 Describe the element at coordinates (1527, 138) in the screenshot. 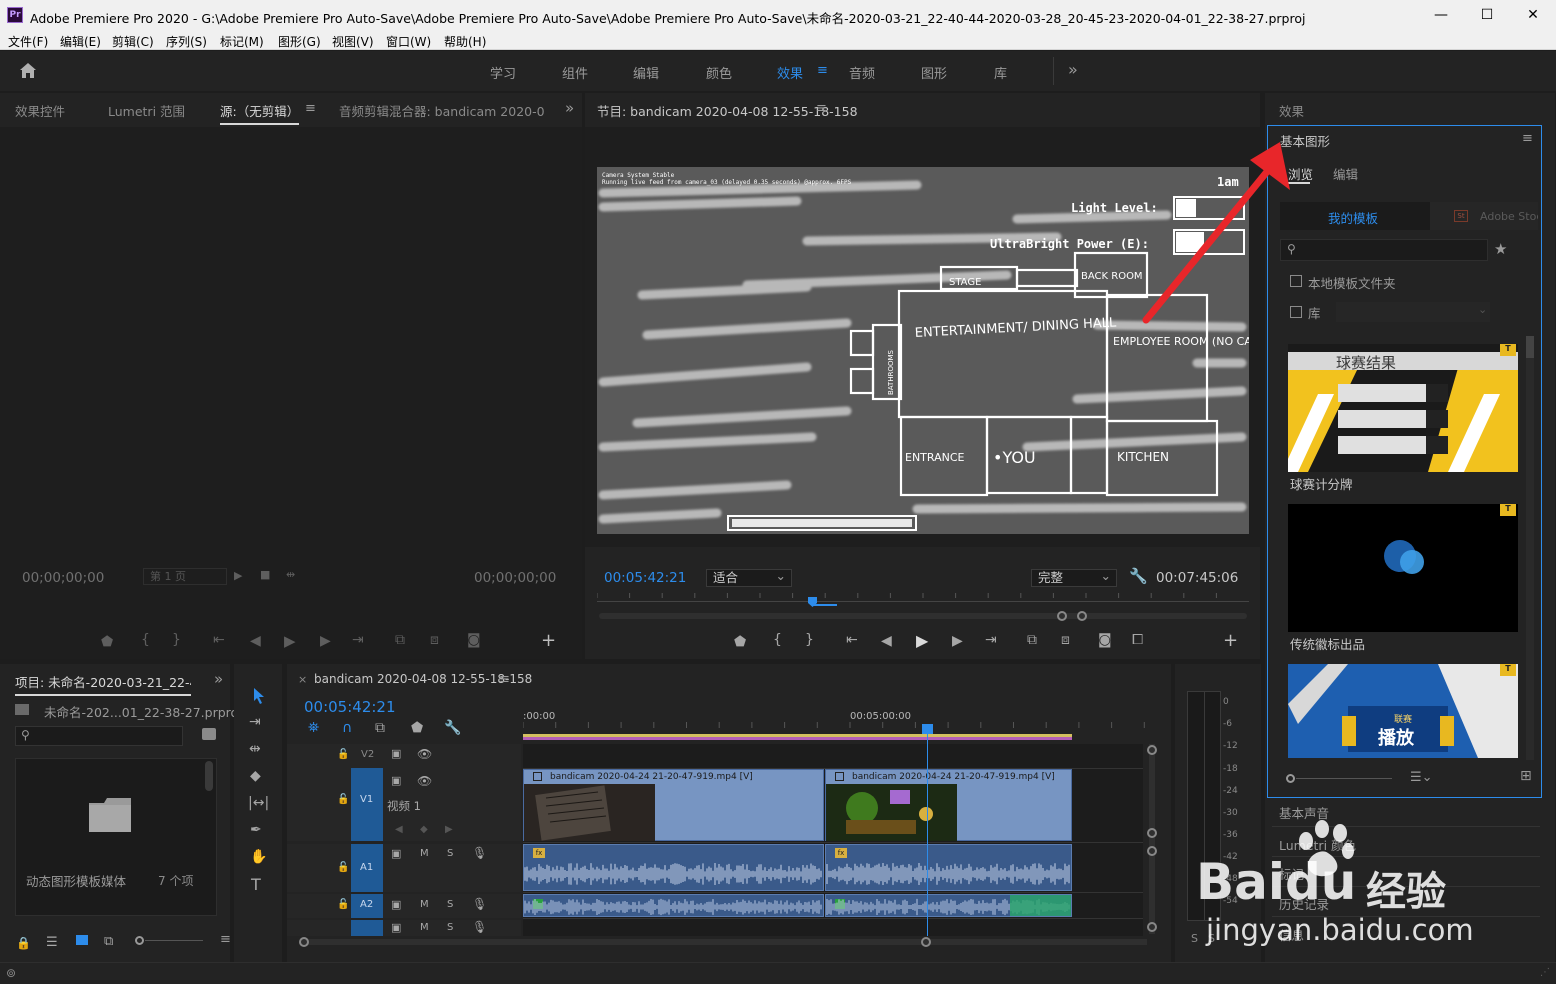

I see `essential-graphics-menu-icon: ≡` at that location.